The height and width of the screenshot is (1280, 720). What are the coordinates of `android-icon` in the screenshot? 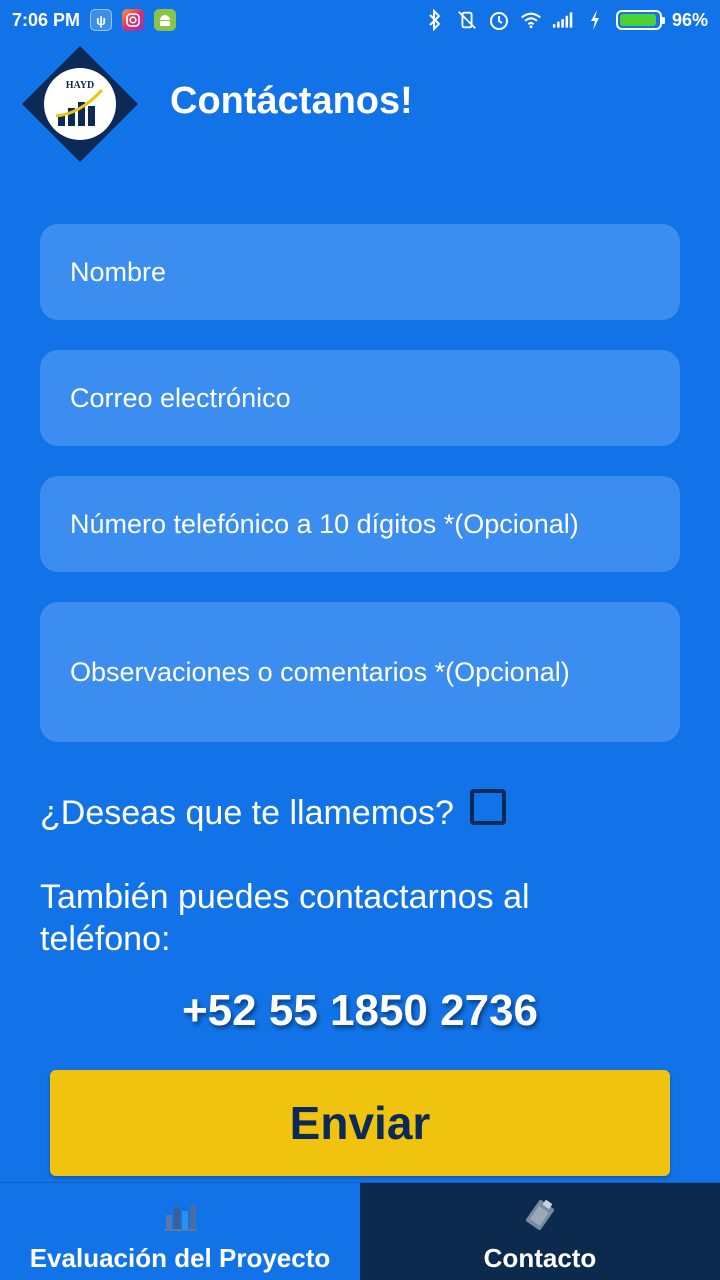 It's located at (165, 20).